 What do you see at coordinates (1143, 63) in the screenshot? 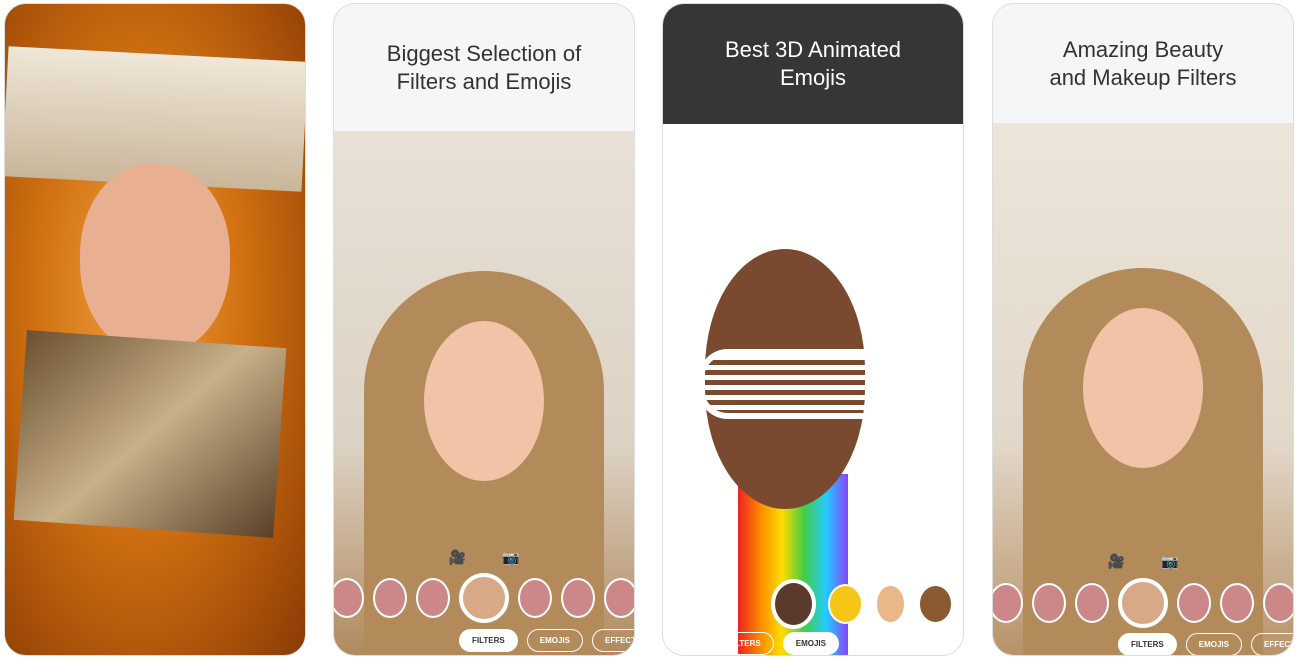
I see `panel-title: Amazing Beauty and Makeup Filters` at bounding box center [1143, 63].